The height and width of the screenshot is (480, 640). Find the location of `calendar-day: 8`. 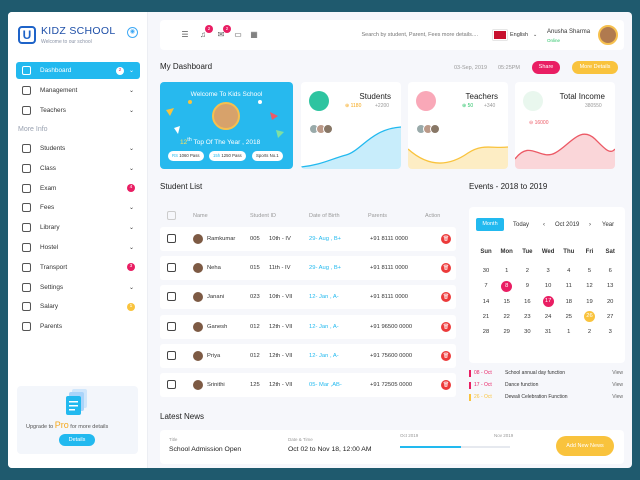

calendar-day: 8 is located at coordinates (507, 286).